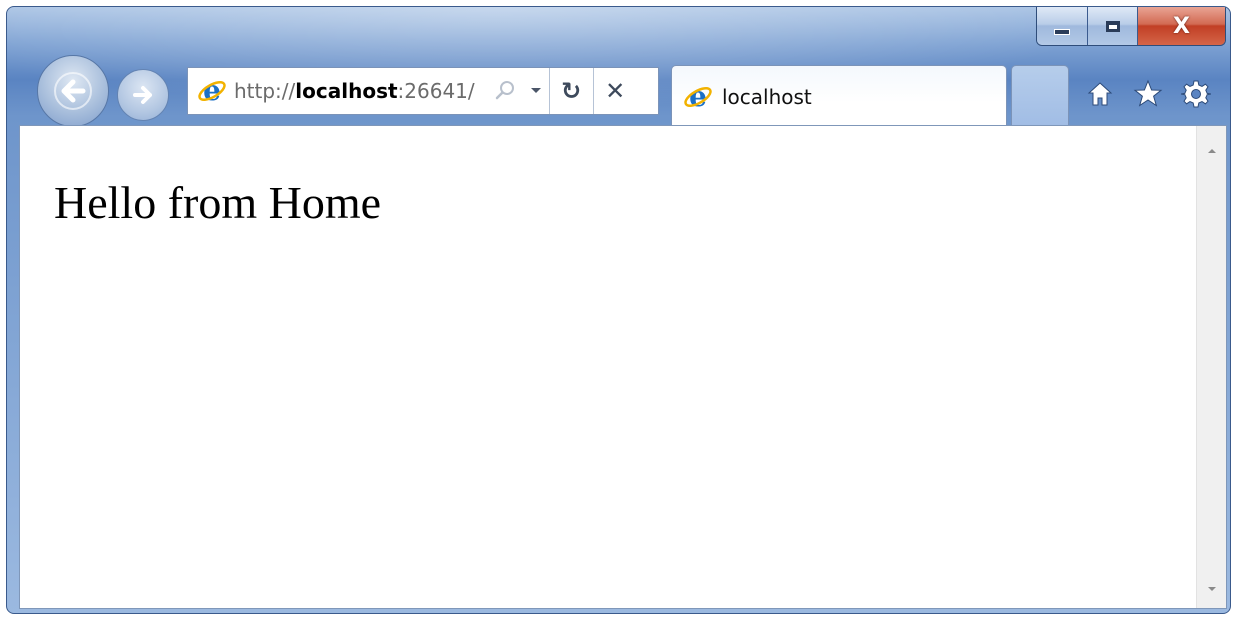 Image resolution: width=1237 pixels, height=620 pixels. I want to click on back-arrow-icon, so click(73, 91).